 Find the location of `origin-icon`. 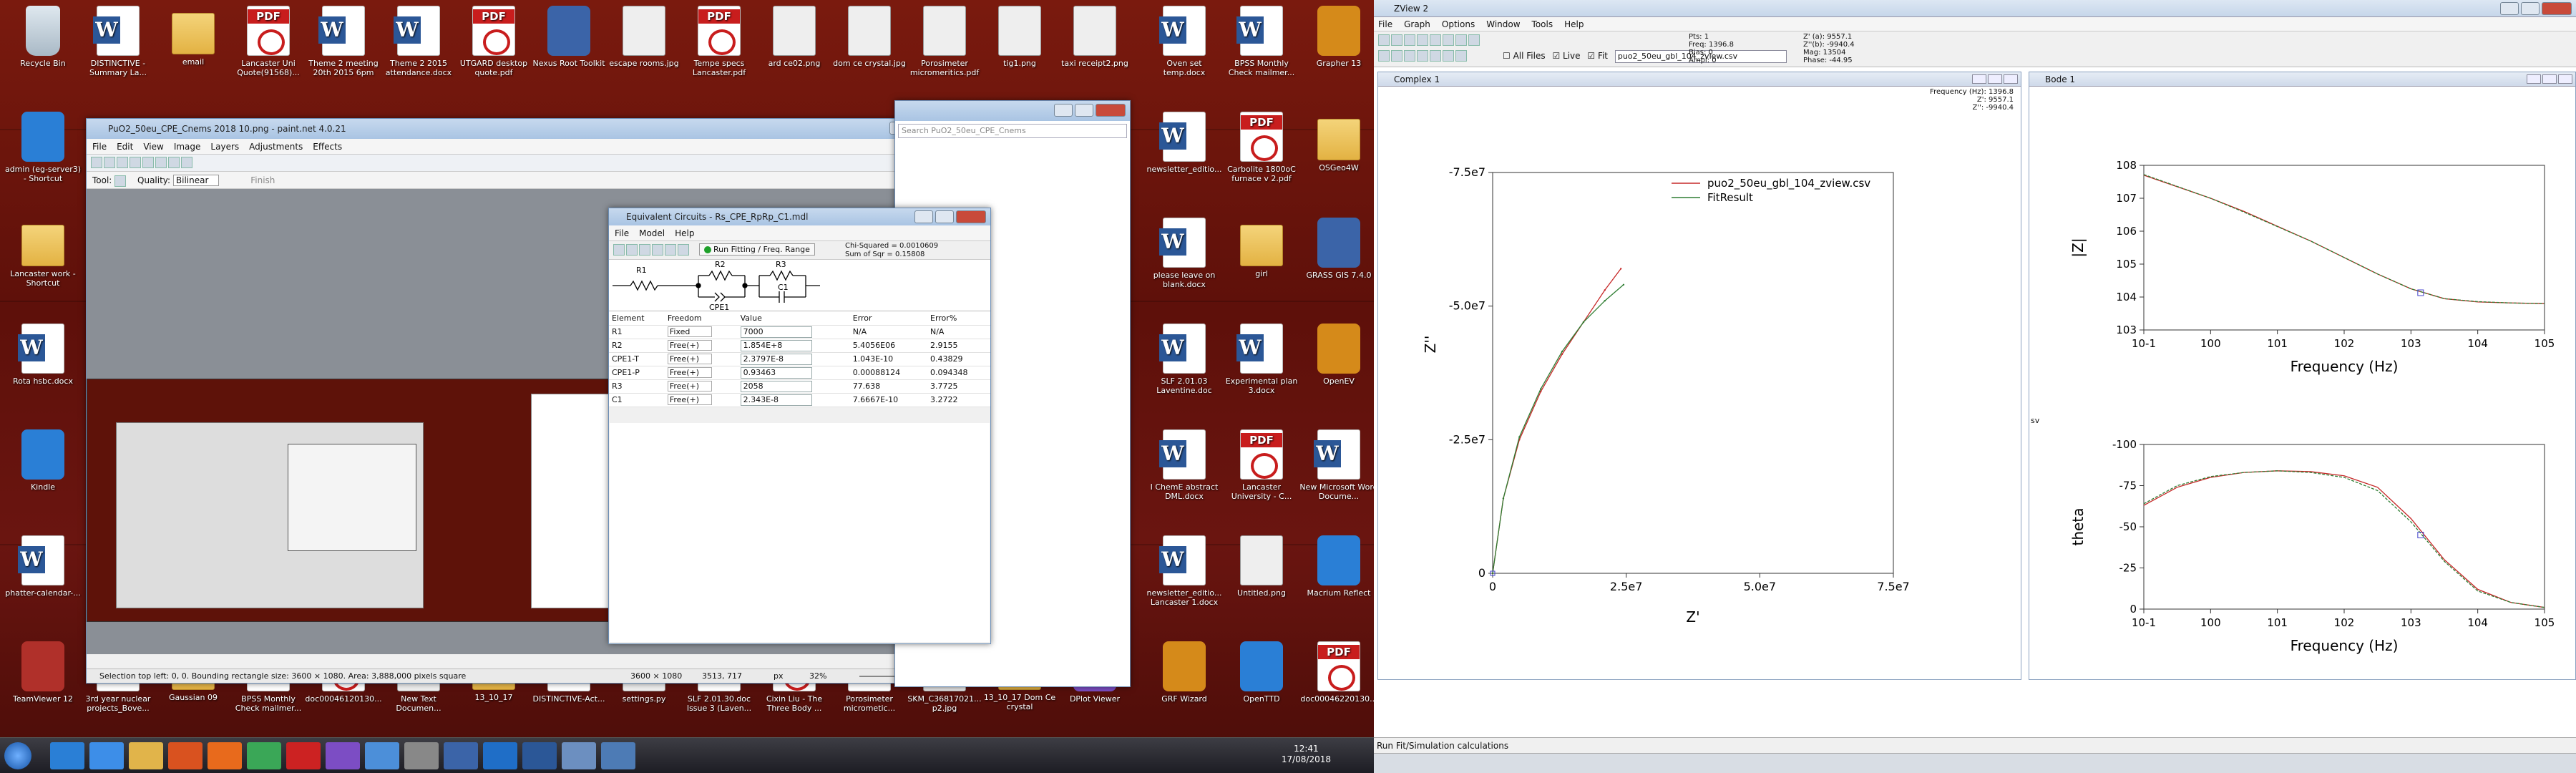

origin-icon is located at coordinates (303, 756).